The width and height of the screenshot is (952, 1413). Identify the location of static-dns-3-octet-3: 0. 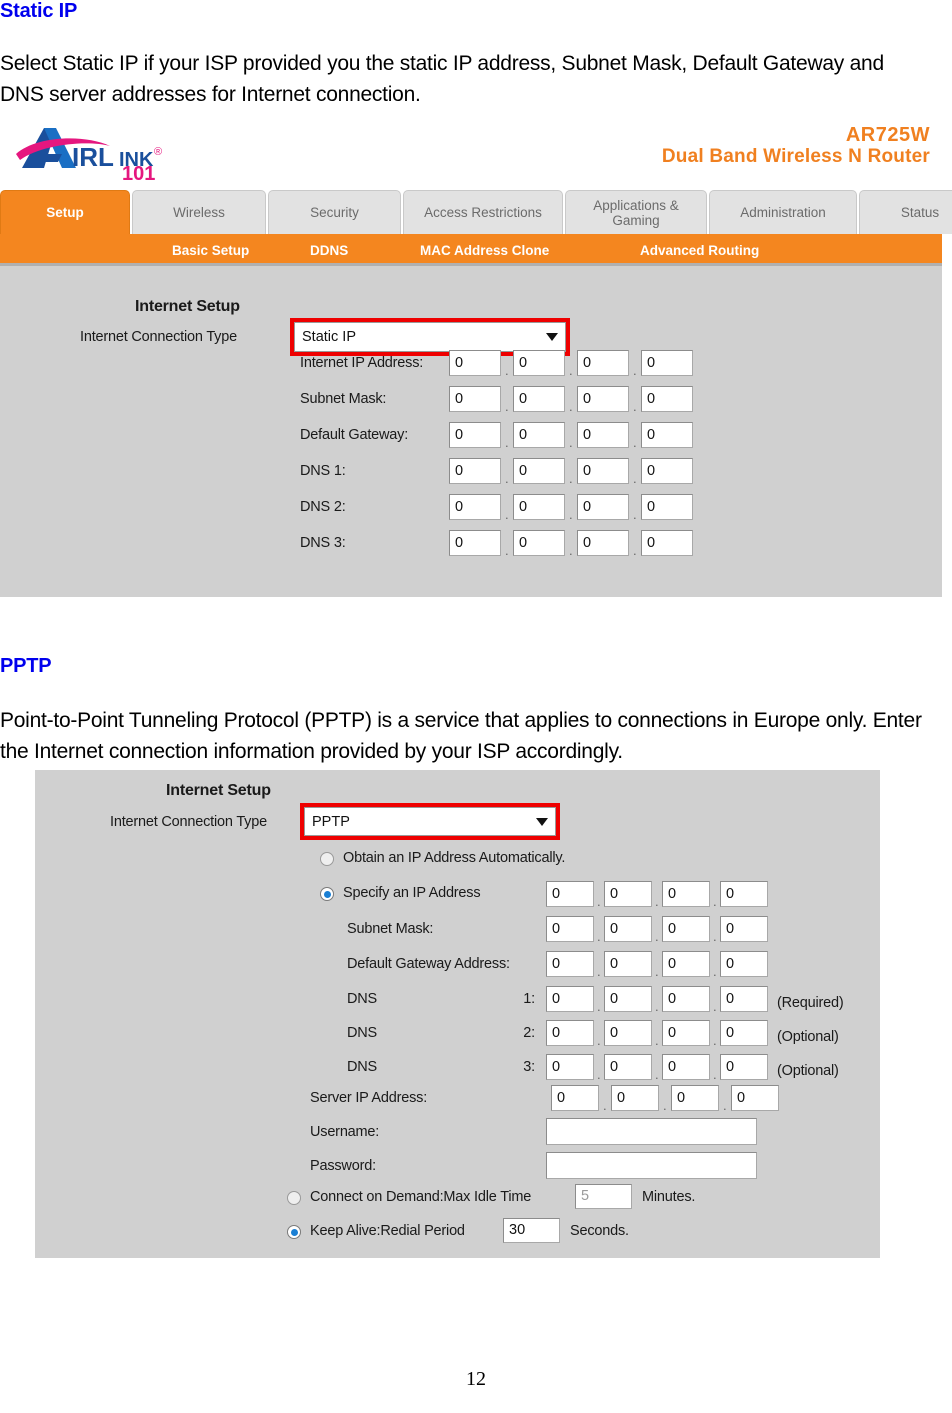
(603, 543).